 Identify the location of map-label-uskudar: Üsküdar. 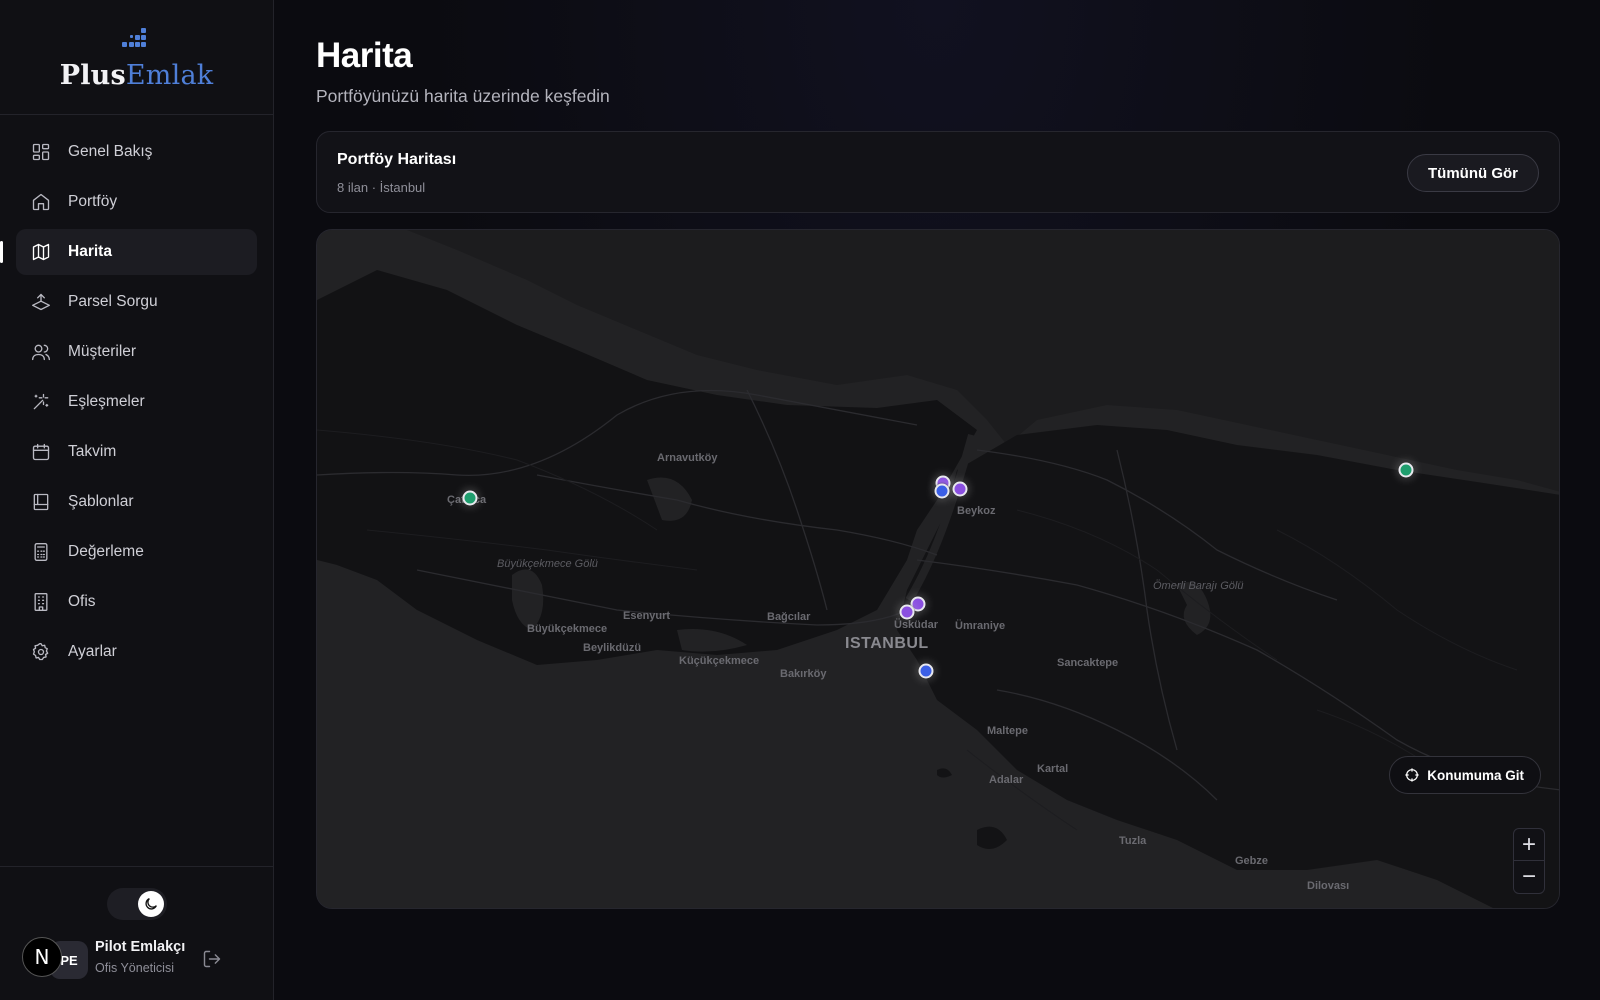
(916, 625).